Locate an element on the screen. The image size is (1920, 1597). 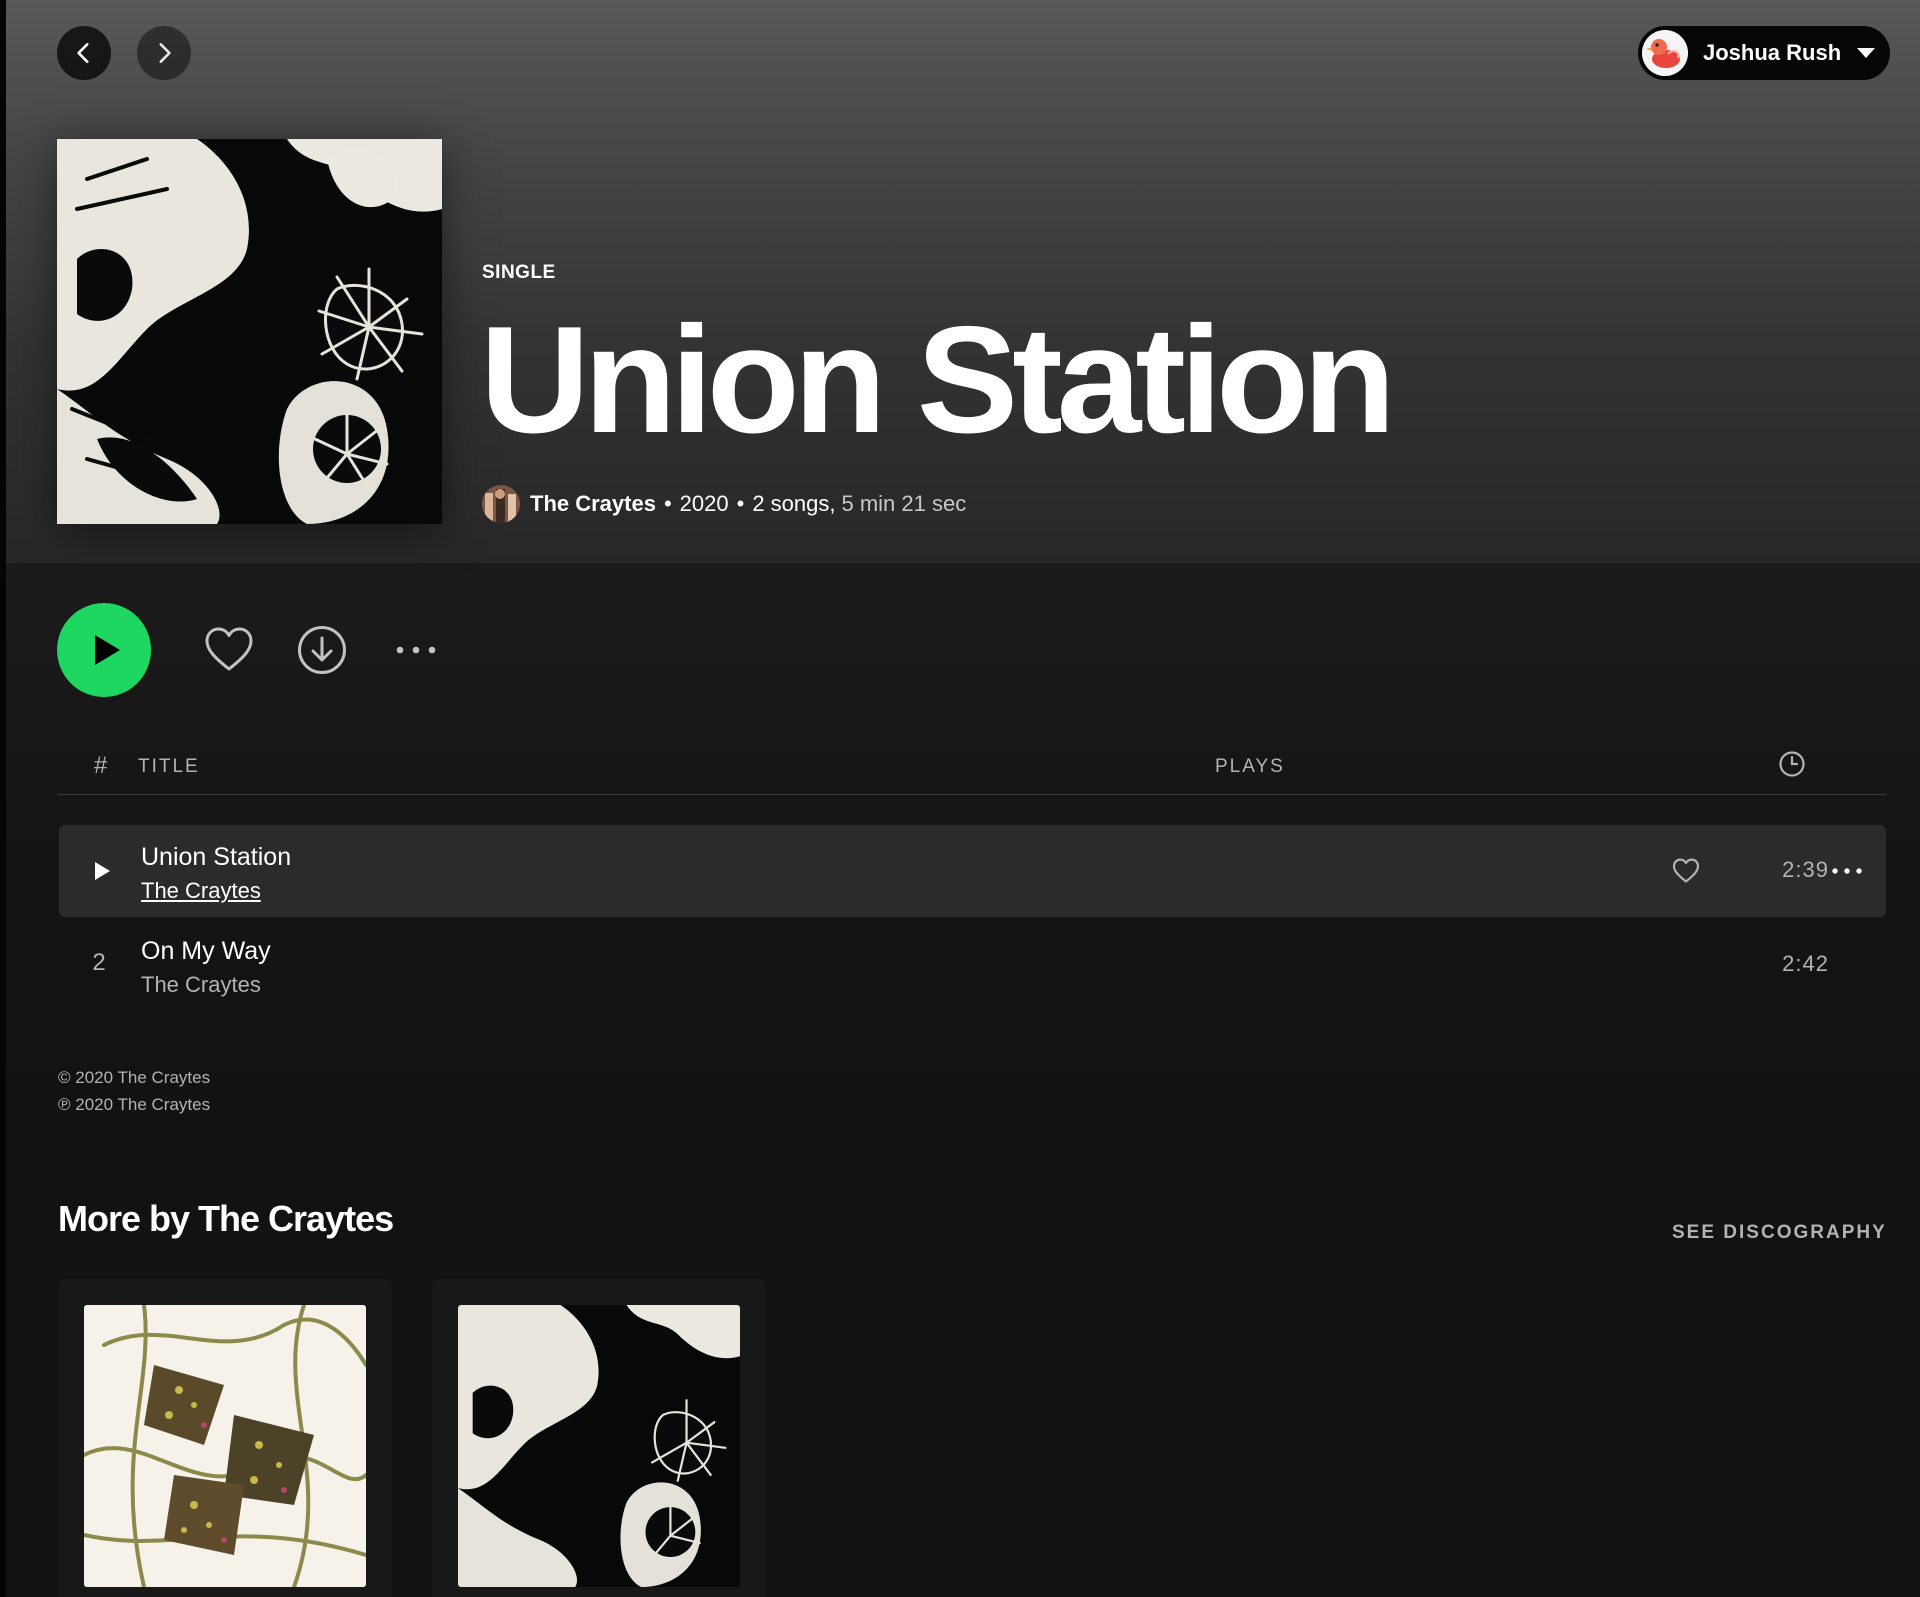
chevron-left-icon is located at coordinates (83, 53).